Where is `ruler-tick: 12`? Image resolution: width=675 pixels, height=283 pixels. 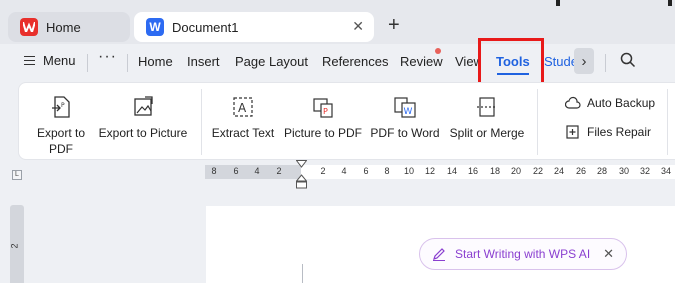
ruler-tick: 12 is located at coordinates (429, 171).